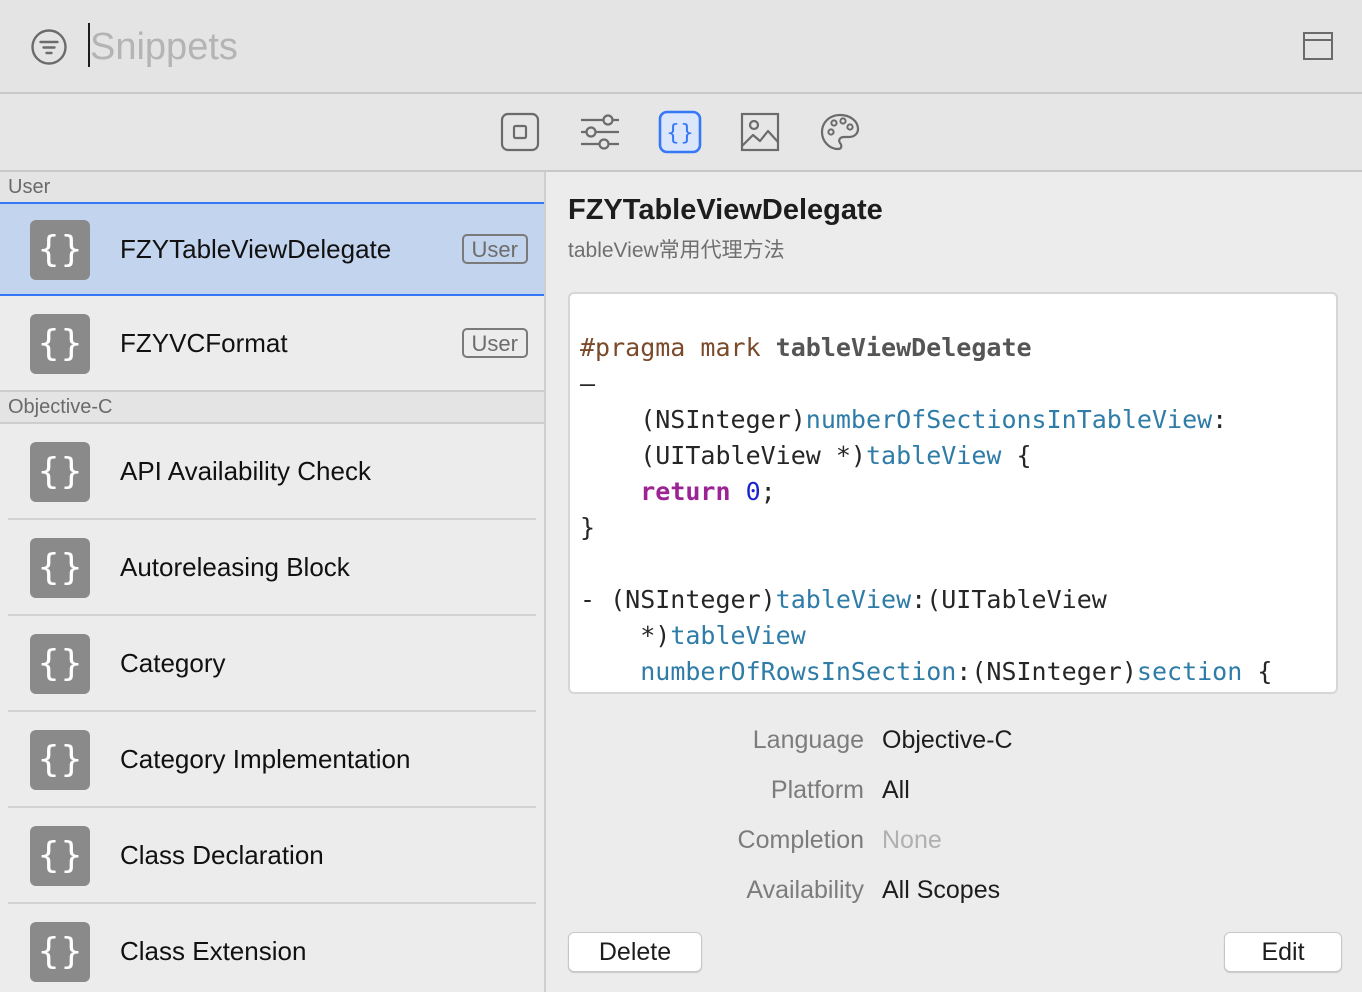  Describe the element at coordinates (1283, 952) in the screenshot. I see `edit-button: Edit` at that location.